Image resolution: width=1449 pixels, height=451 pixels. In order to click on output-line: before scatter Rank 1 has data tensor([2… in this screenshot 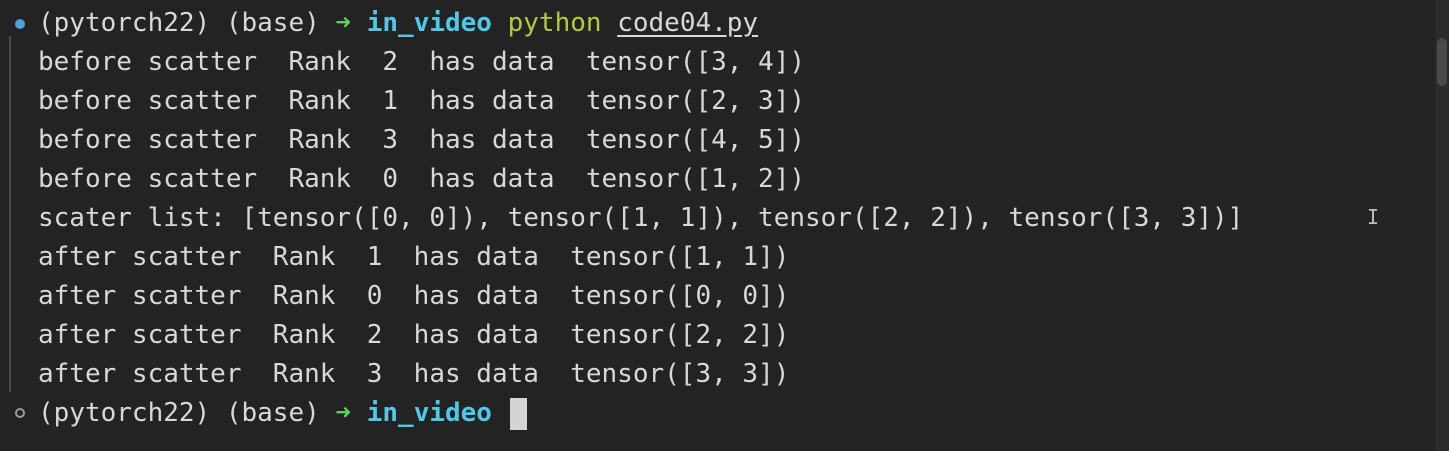, I will do `click(422, 101)`.